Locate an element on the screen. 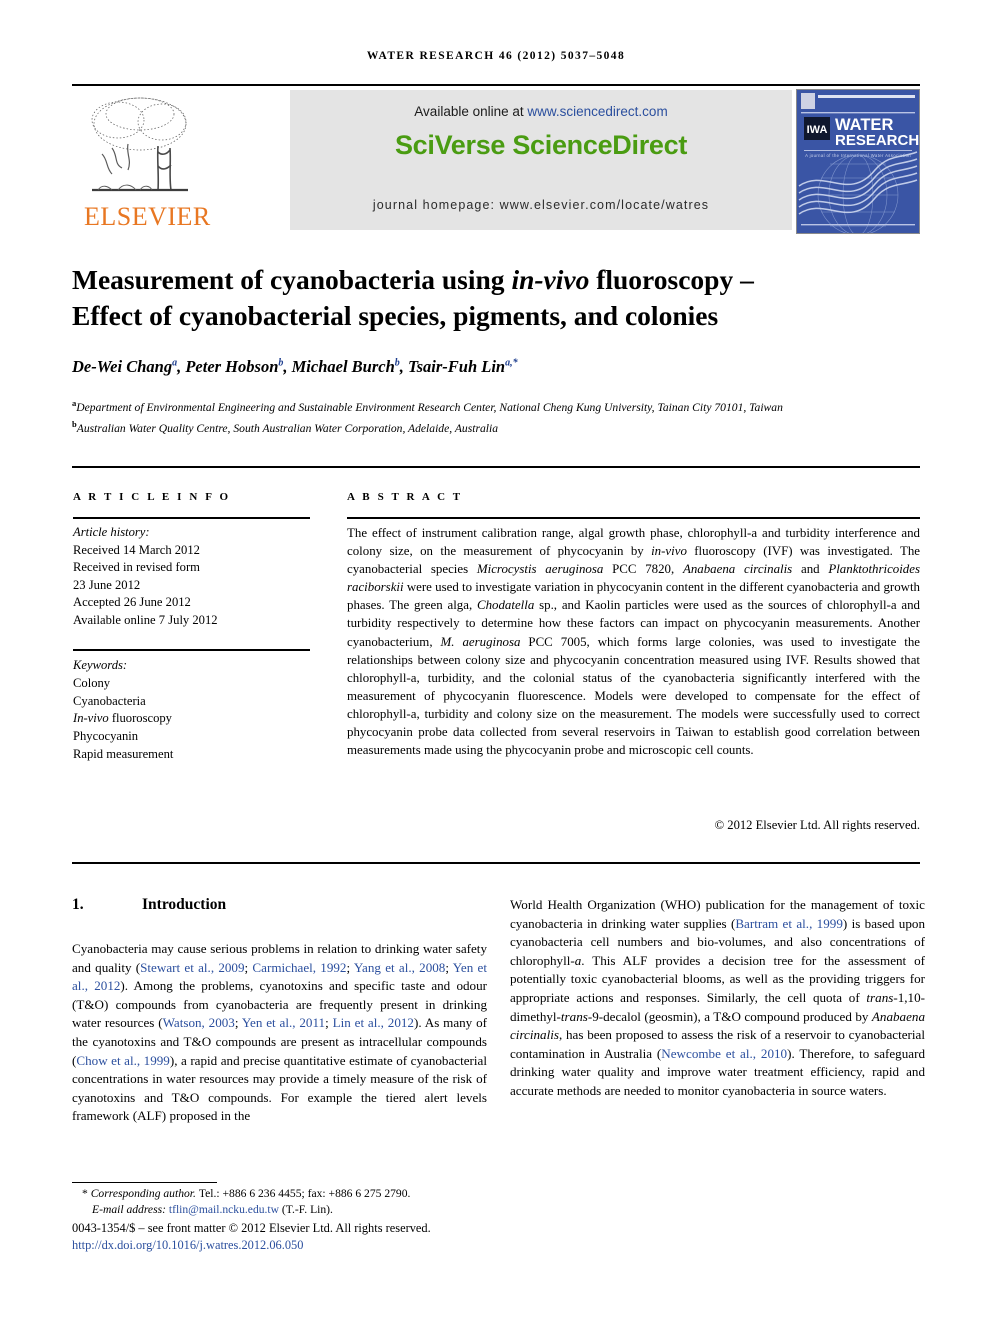 This screenshot has height=1323, width=992. abstract-rule is located at coordinates (633, 518).